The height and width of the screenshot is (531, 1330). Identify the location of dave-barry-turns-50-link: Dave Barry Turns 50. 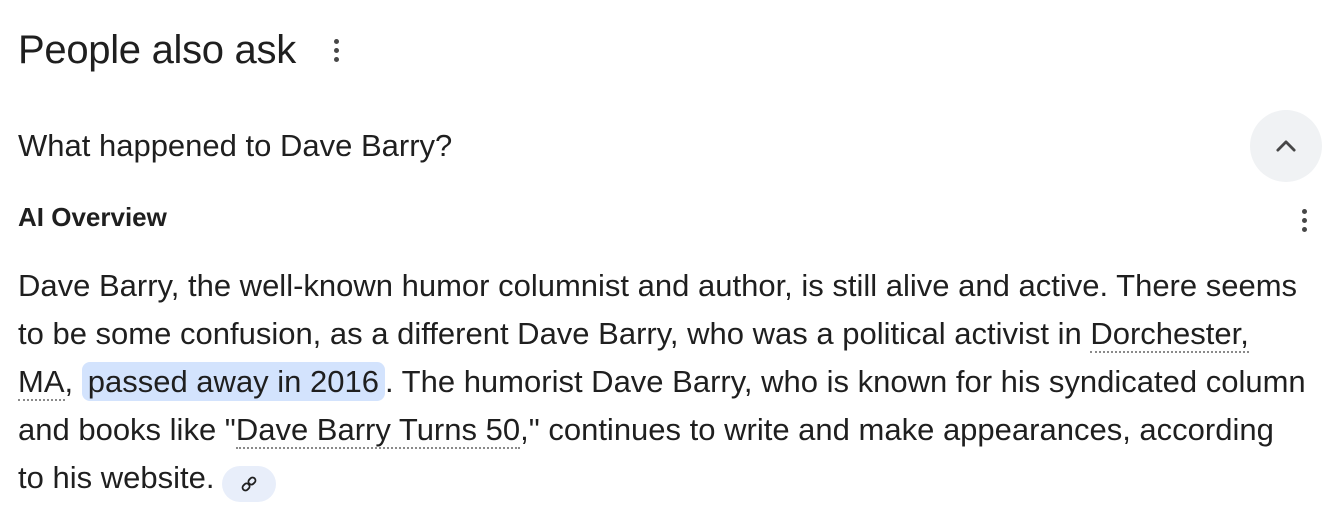
(378, 430).